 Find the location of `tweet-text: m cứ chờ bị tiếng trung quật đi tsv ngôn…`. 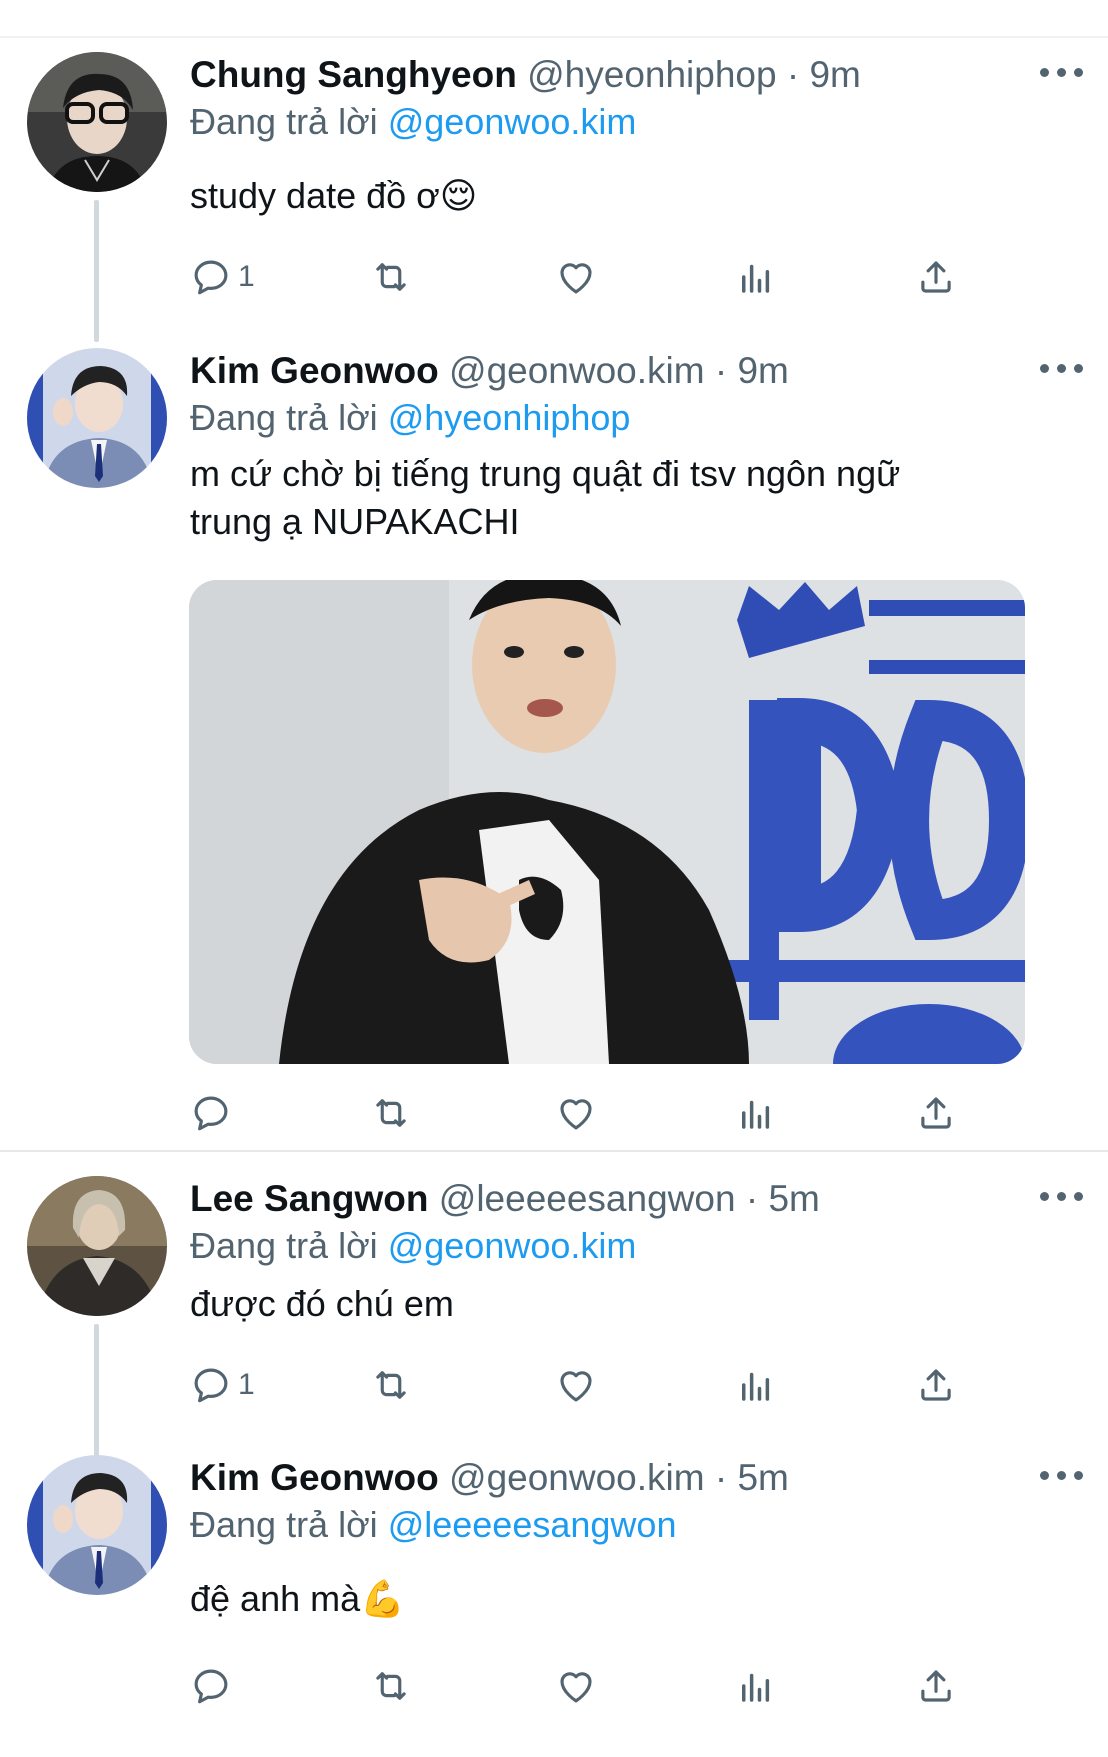

tweet-text: m cứ chờ bị tiếng trung quật đi tsv ngôn… is located at coordinates (545, 498).